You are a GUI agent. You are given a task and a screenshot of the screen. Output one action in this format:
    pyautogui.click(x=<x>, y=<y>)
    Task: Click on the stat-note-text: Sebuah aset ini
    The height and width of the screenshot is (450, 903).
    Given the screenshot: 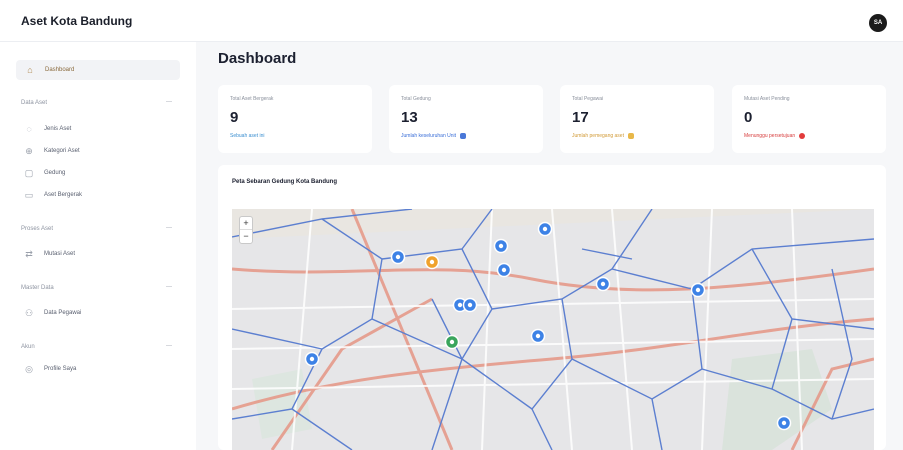 What is the action you would take?
    pyautogui.click(x=247, y=136)
    